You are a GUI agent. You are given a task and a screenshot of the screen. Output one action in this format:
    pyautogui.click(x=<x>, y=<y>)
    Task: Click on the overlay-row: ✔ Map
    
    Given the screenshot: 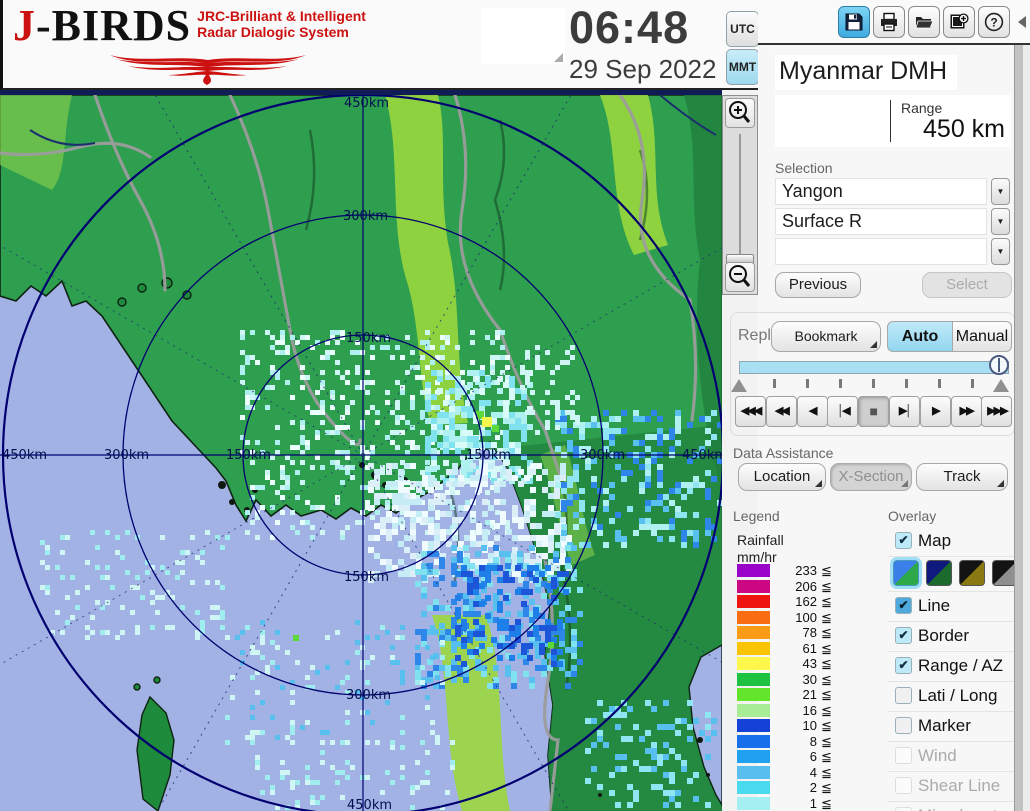 What is the action you would take?
    pyautogui.click(x=951, y=542)
    